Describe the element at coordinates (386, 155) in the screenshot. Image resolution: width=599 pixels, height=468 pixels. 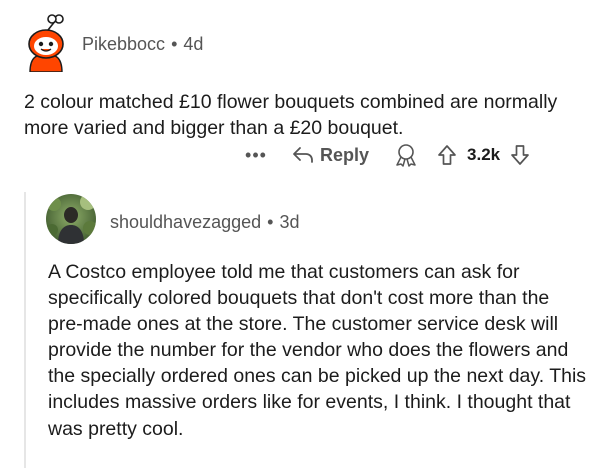
I see `comment-action-bar: ••• Reply 3.2k` at that location.